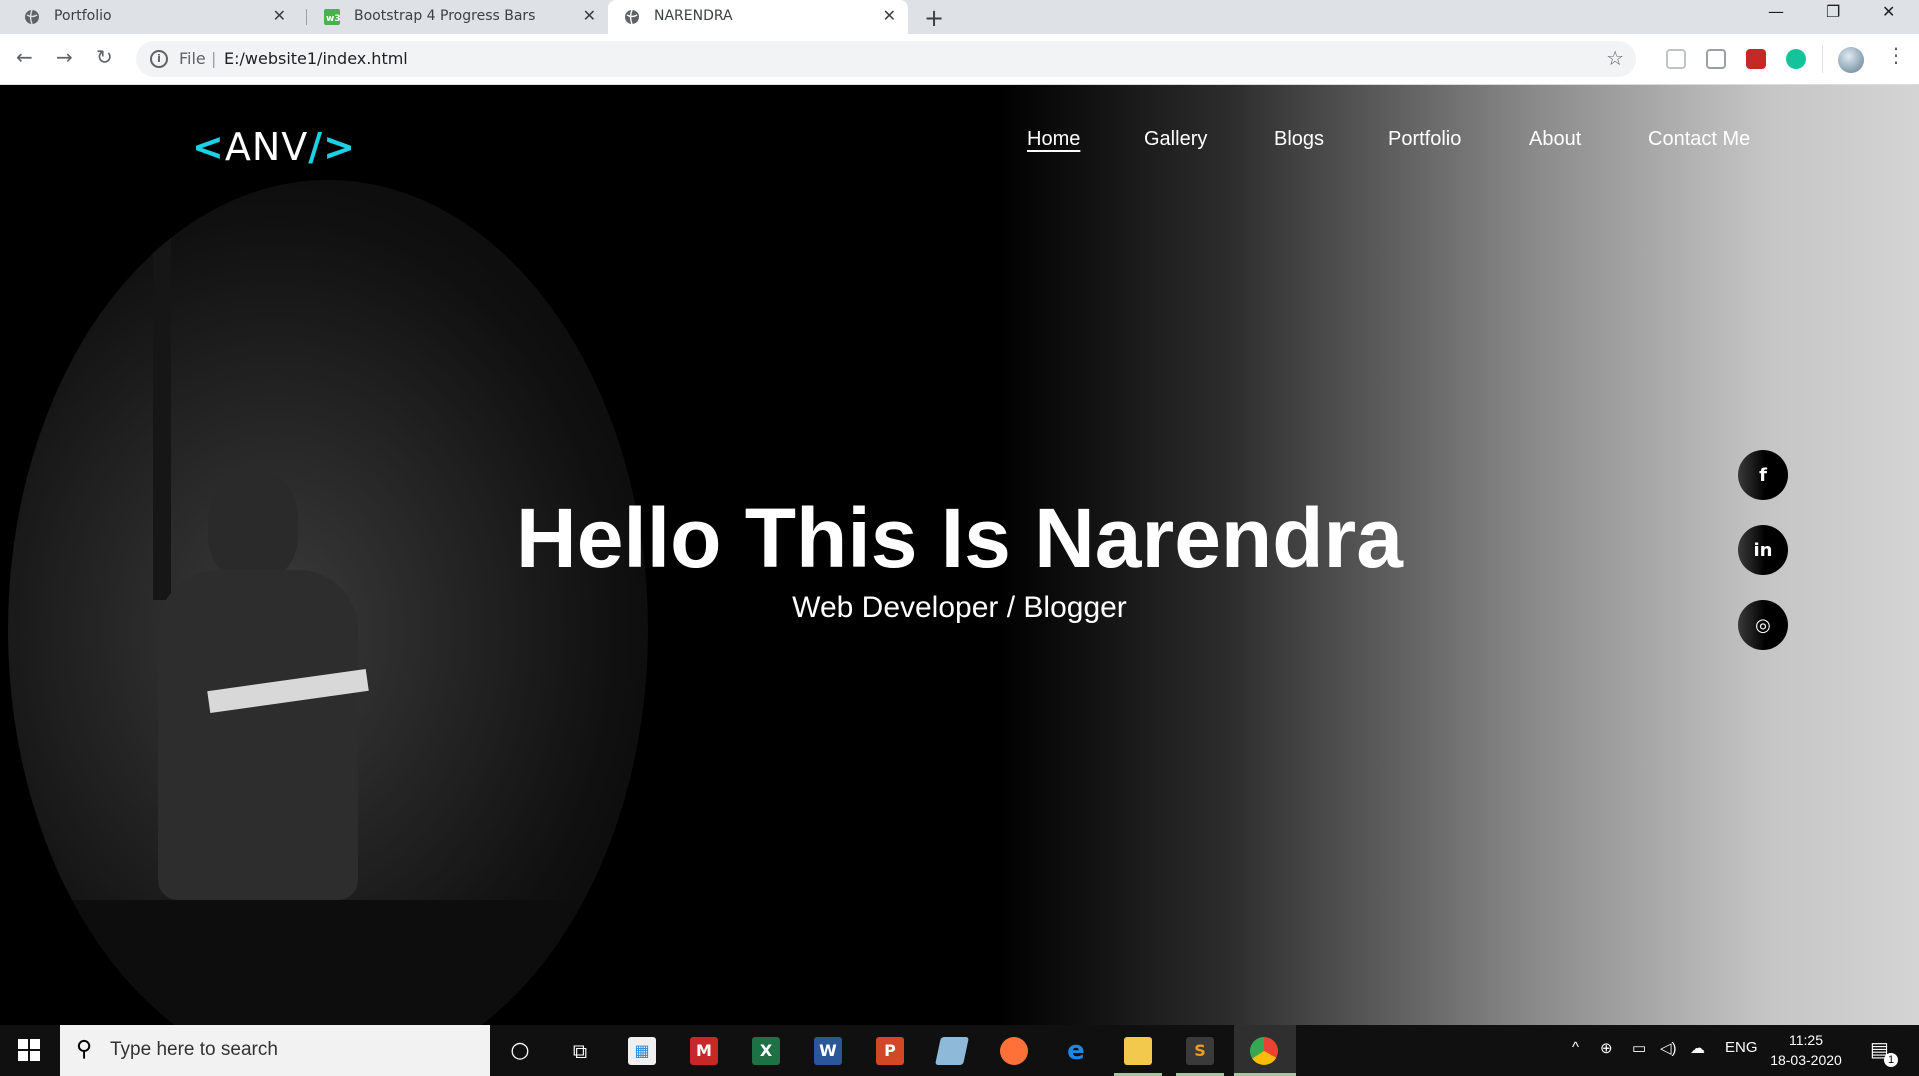 Image resolution: width=1919 pixels, height=1076 pixels. What do you see at coordinates (1606, 1048) in the screenshot?
I see `network-globe-icon: ⊕` at bounding box center [1606, 1048].